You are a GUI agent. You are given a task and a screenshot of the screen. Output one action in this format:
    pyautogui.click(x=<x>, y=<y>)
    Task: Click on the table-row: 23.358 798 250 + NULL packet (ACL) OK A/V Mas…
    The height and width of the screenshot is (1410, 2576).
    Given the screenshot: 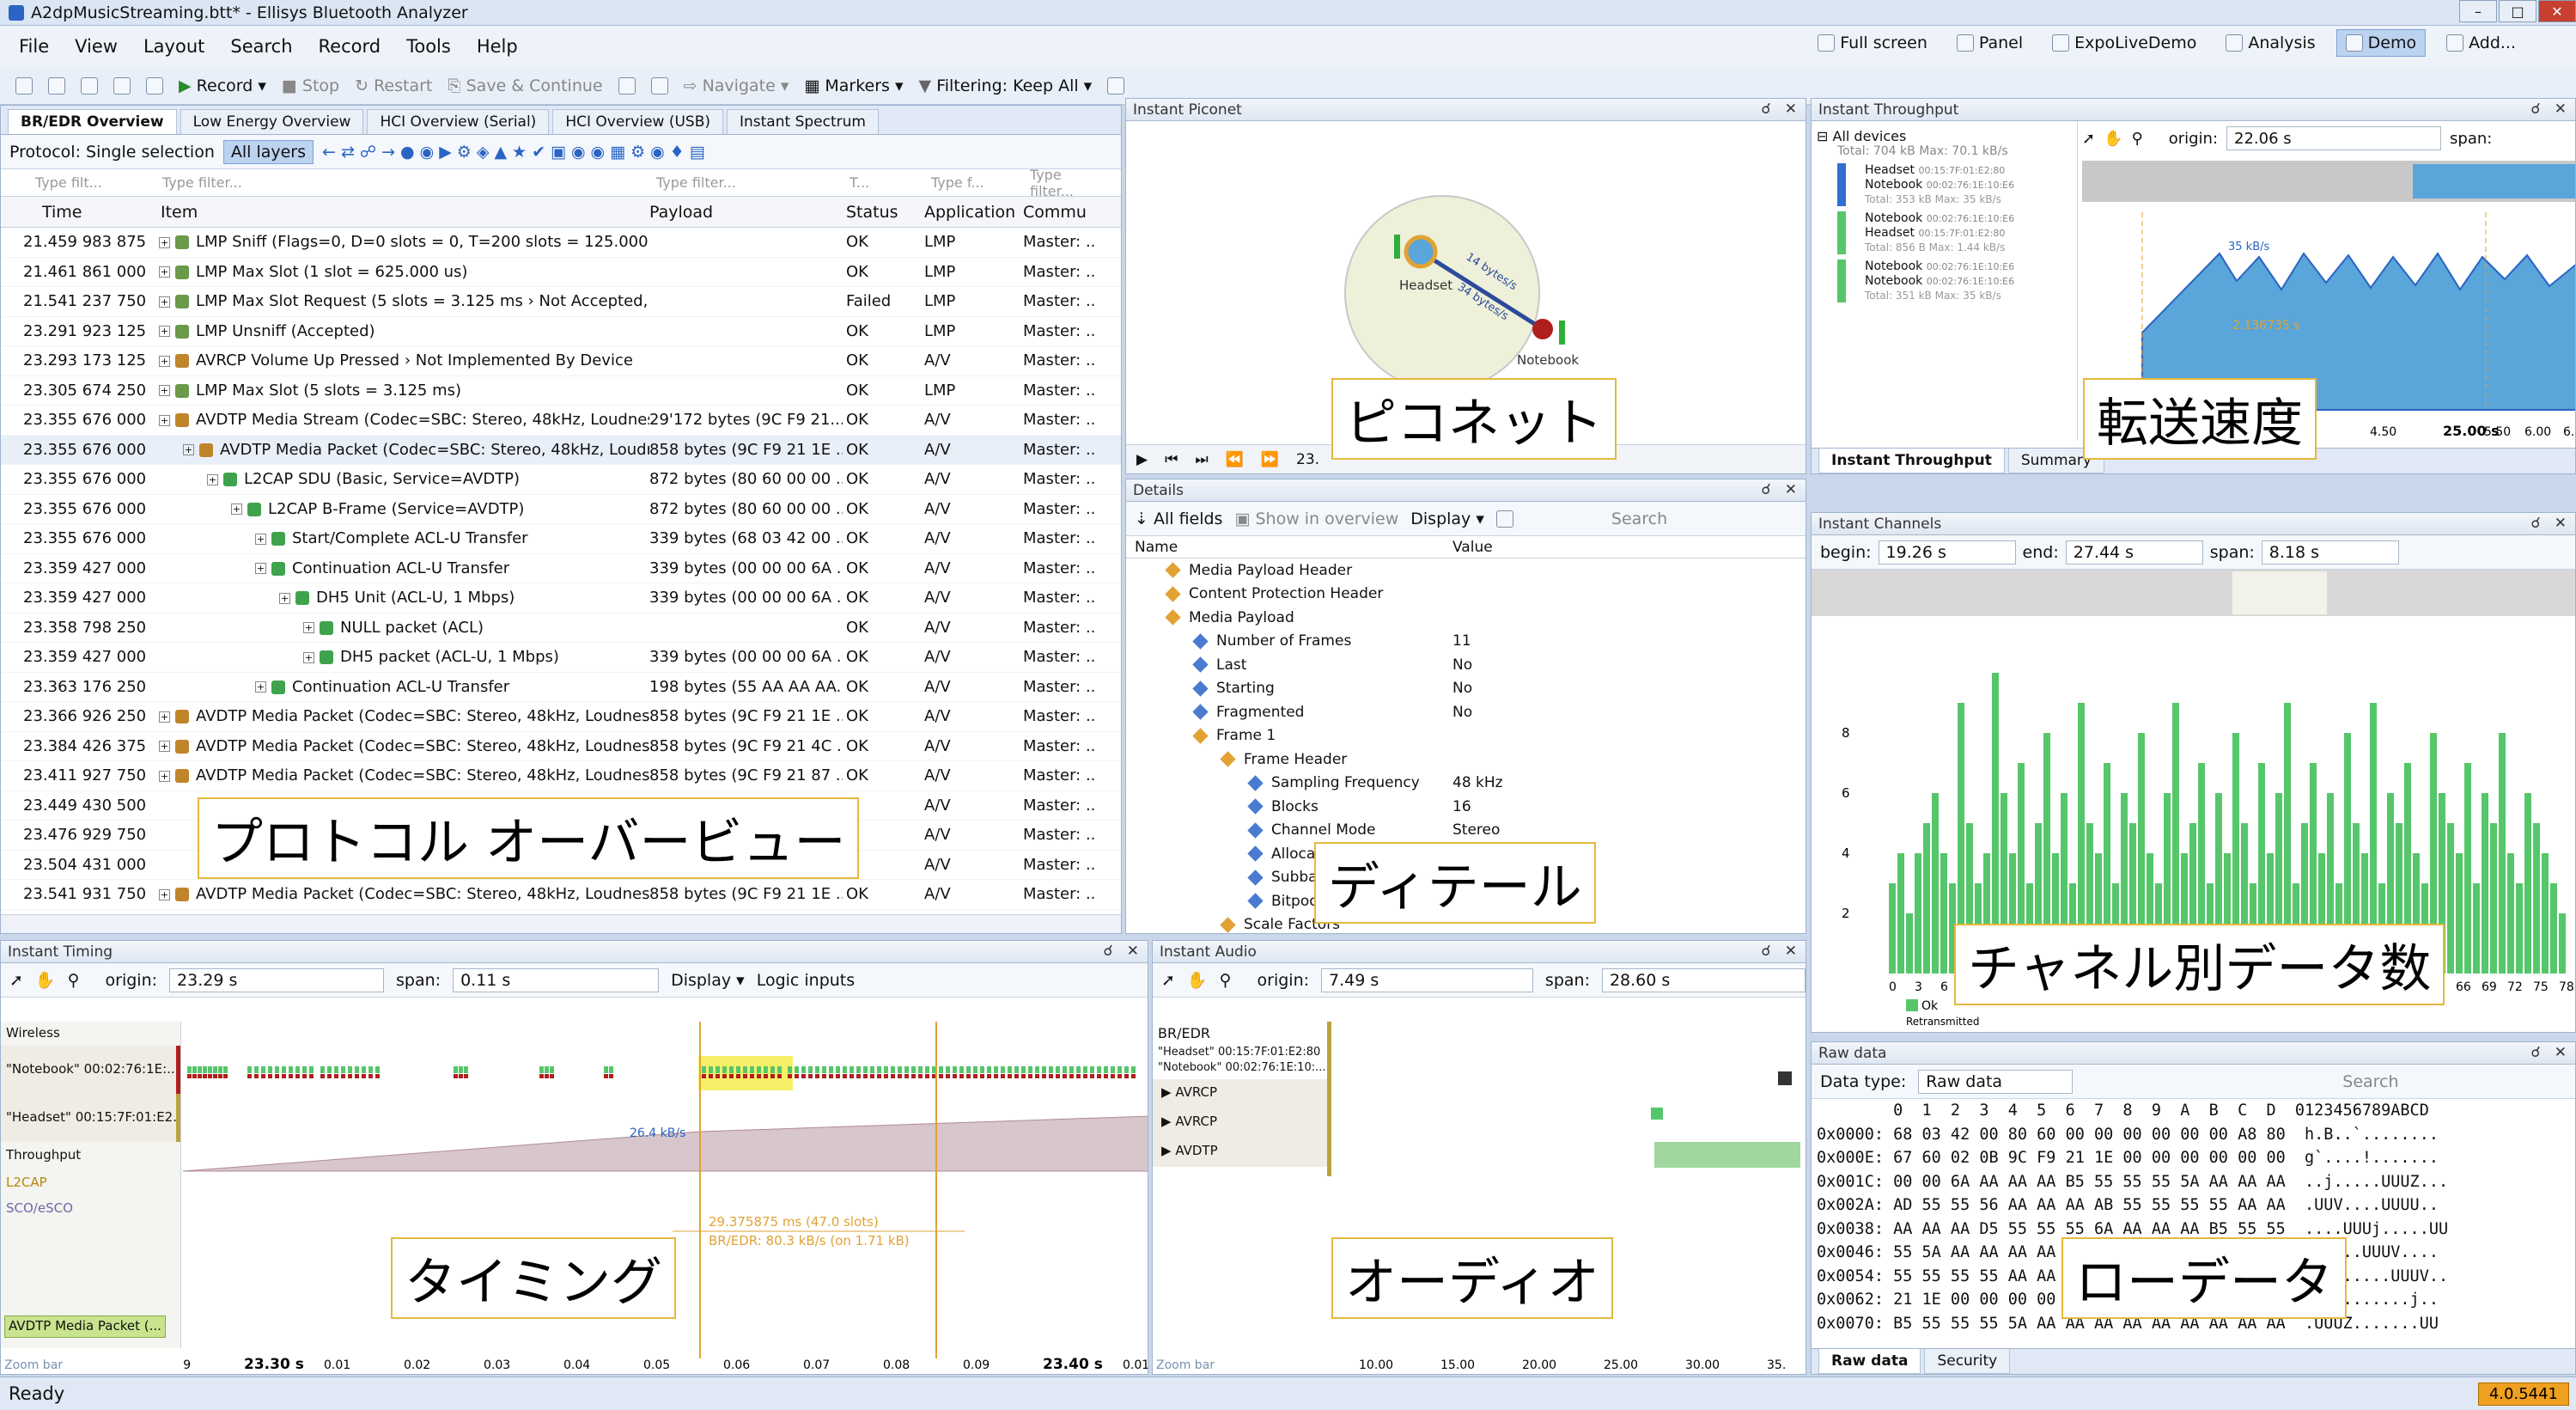 What is the action you would take?
    pyautogui.click(x=561, y=628)
    